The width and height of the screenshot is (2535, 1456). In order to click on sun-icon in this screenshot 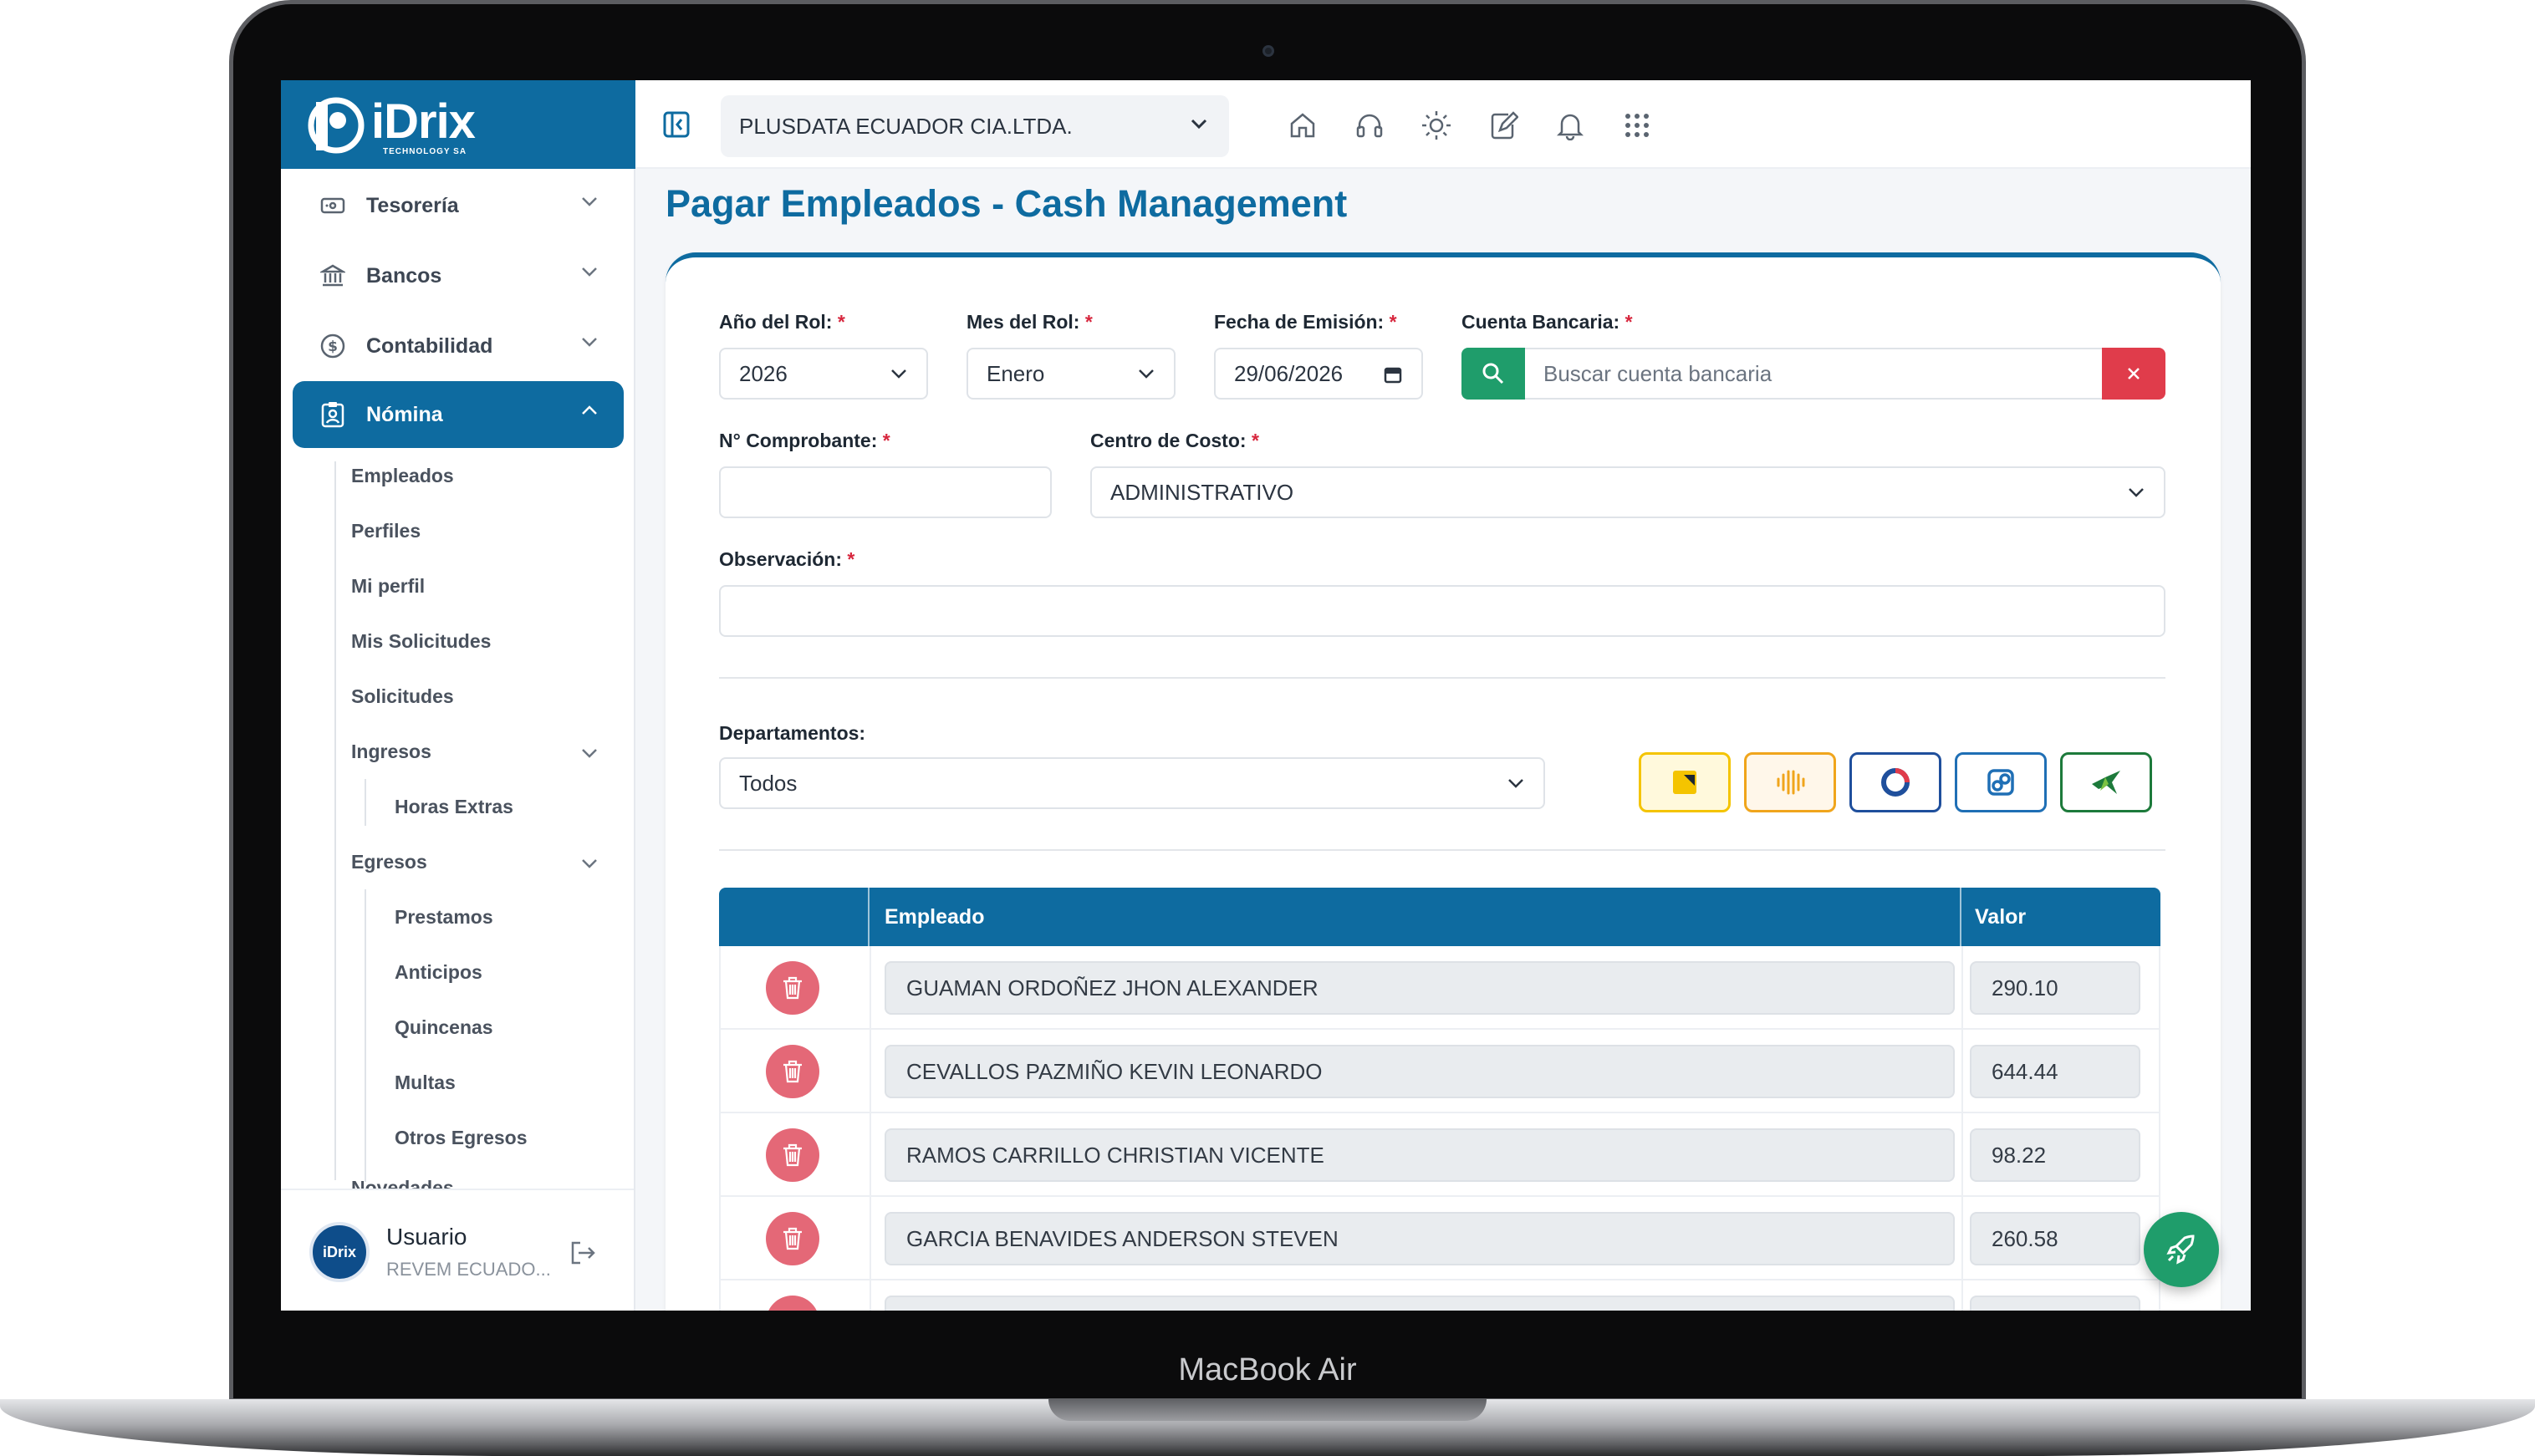, I will do `click(1436, 125)`.